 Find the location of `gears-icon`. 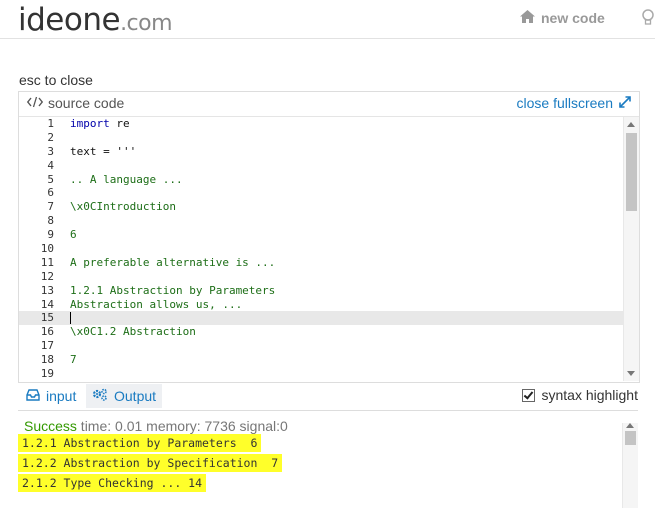

gears-icon is located at coordinates (100, 396).